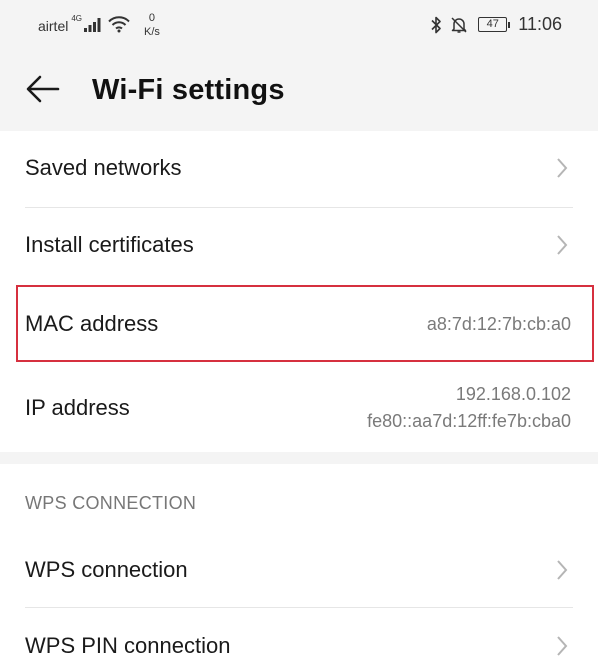 This screenshot has height=665, width=598. Describe the element at coordinates (305, 323) in the screenshot. I see `mac-address-highlight` at that location.